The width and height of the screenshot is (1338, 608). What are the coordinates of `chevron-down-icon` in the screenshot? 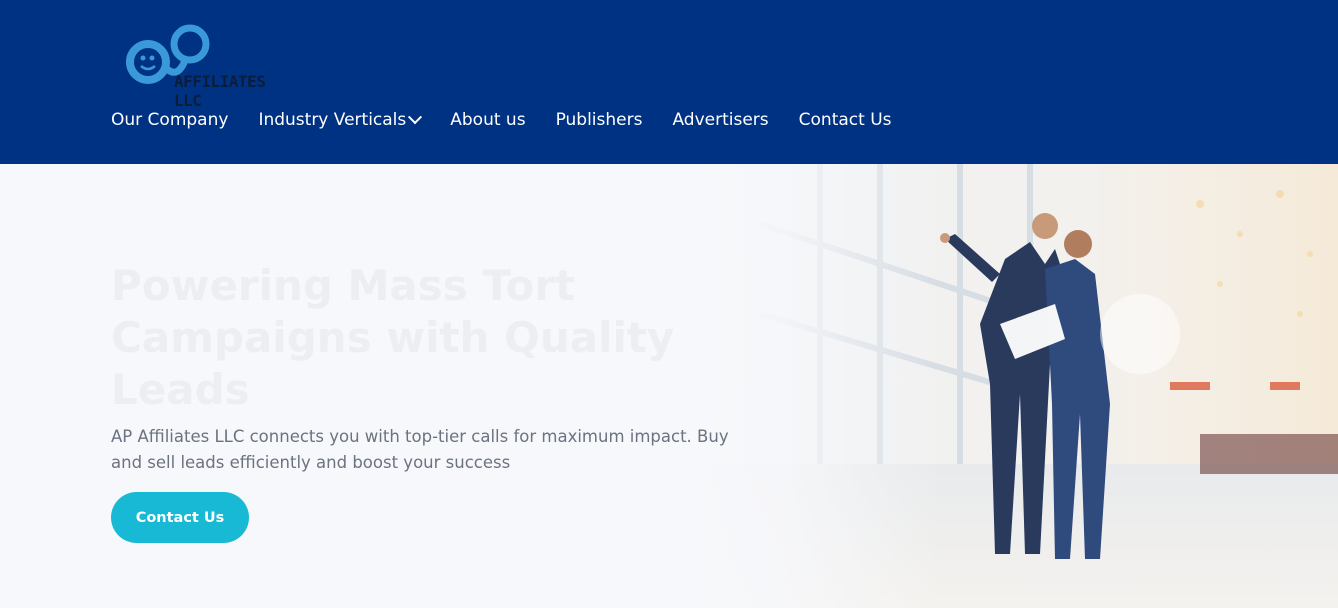 It's located at (415, 117).